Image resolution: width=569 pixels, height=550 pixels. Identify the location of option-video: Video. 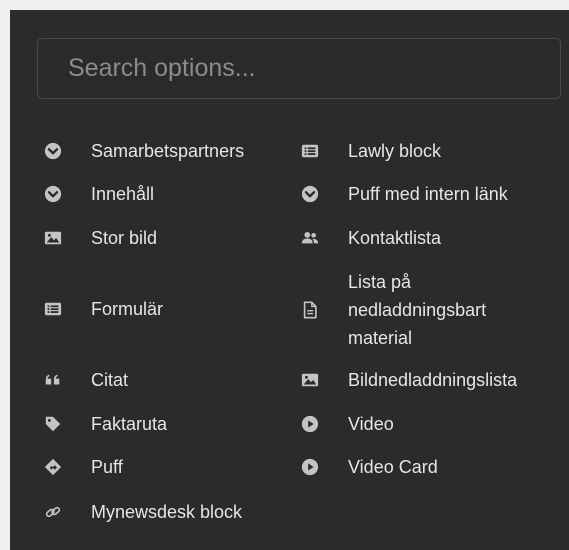
(347, 424).